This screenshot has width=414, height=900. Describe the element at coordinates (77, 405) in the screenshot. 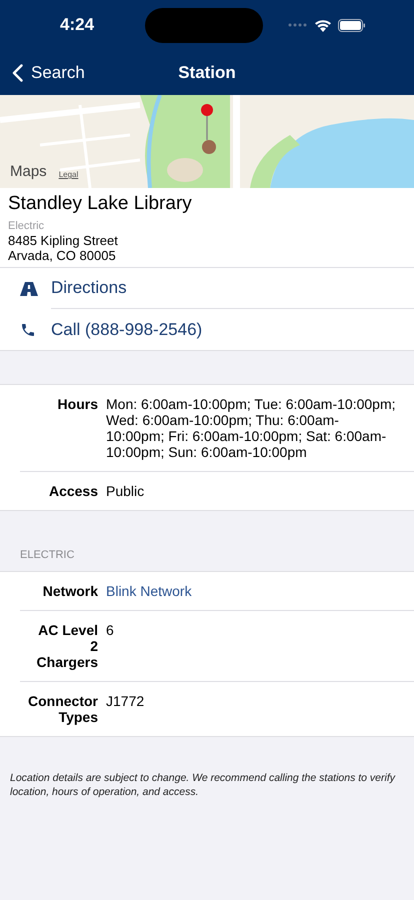

I see `detail-label: Hours` at that location.